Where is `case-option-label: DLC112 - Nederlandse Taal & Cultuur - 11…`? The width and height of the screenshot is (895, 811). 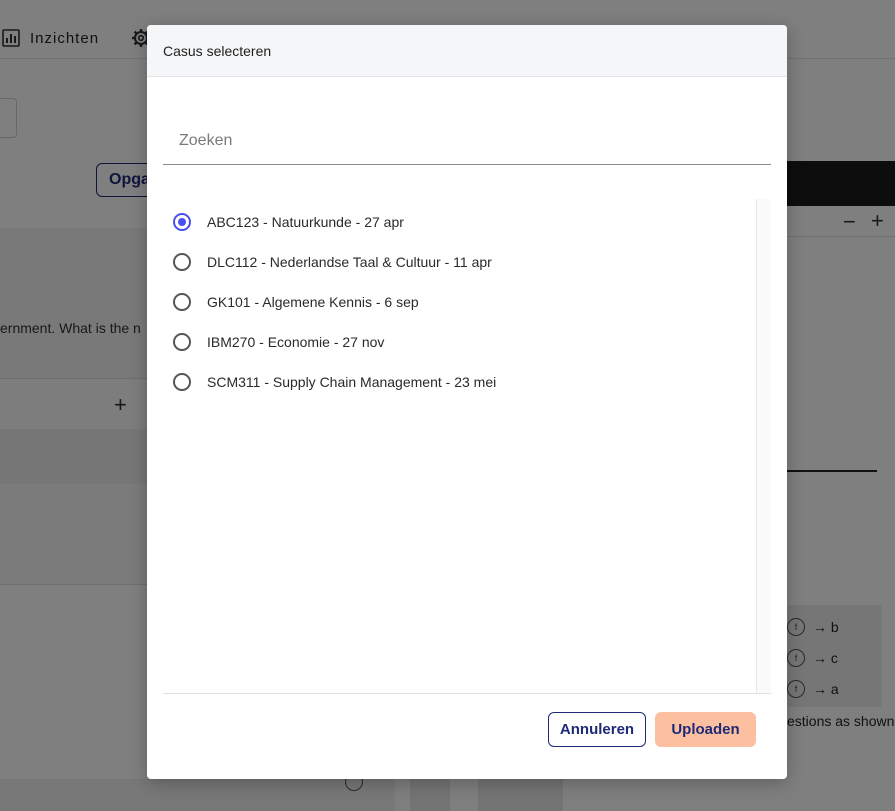
case-option-label: DLC112 - Nederlandse Taal & Cultuur - 11… is located at coordinates (349, 262).